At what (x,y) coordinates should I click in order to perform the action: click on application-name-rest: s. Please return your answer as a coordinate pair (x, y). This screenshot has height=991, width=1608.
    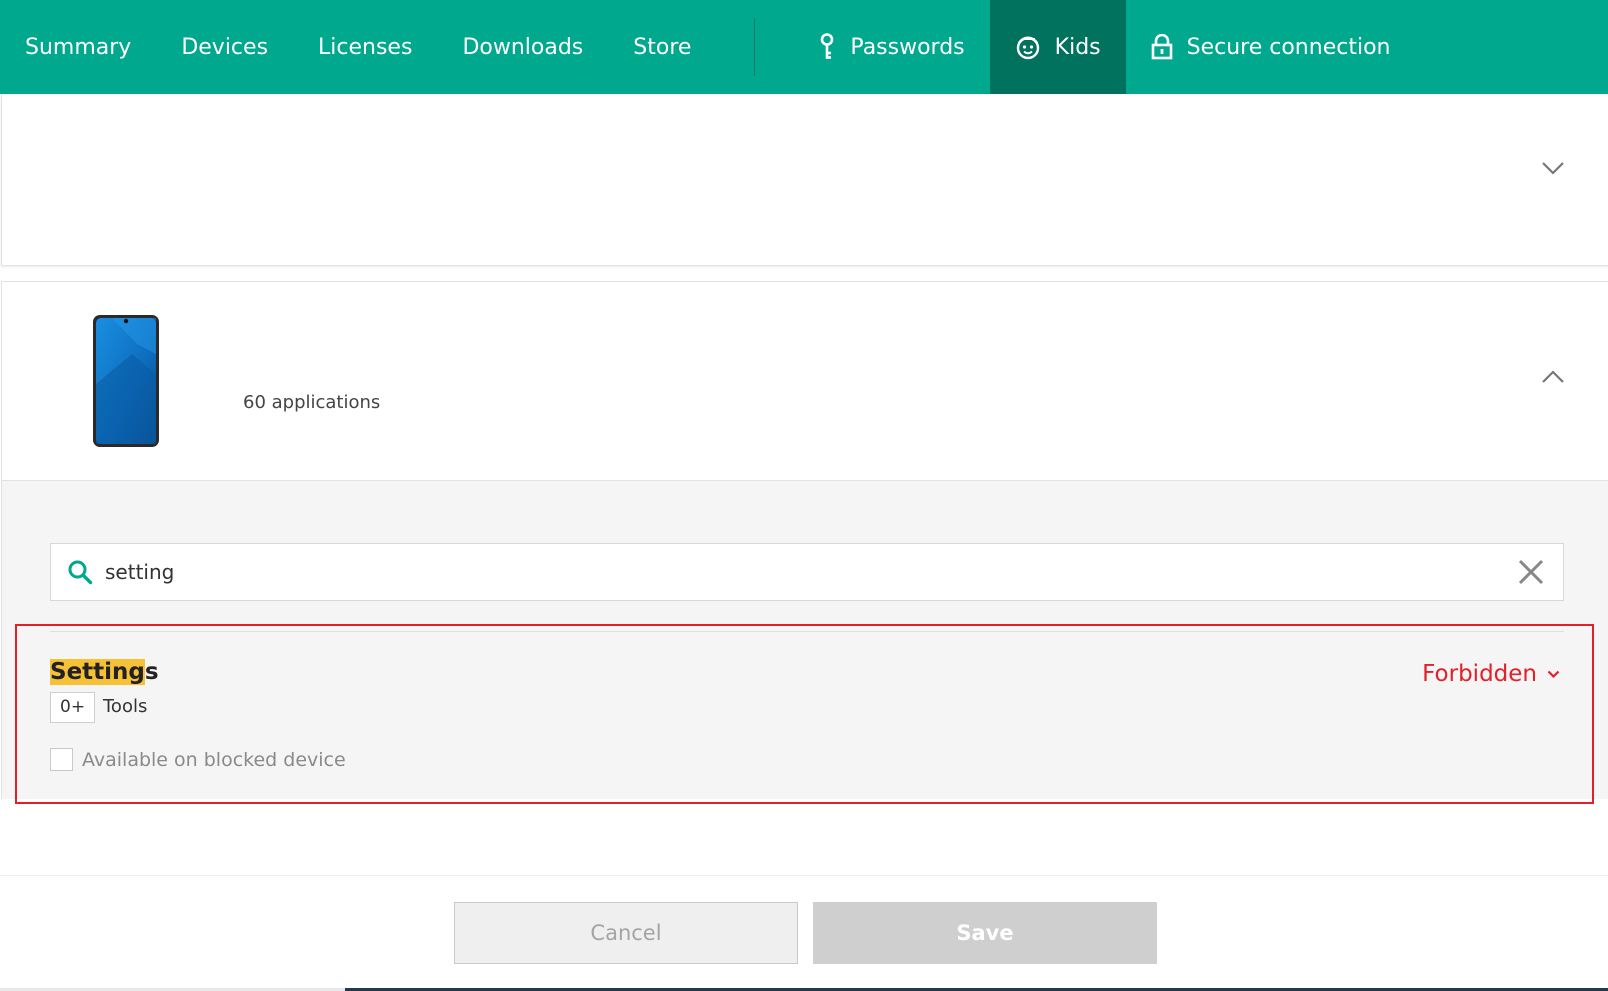
    Looking at the image, I should click on (151, 672).